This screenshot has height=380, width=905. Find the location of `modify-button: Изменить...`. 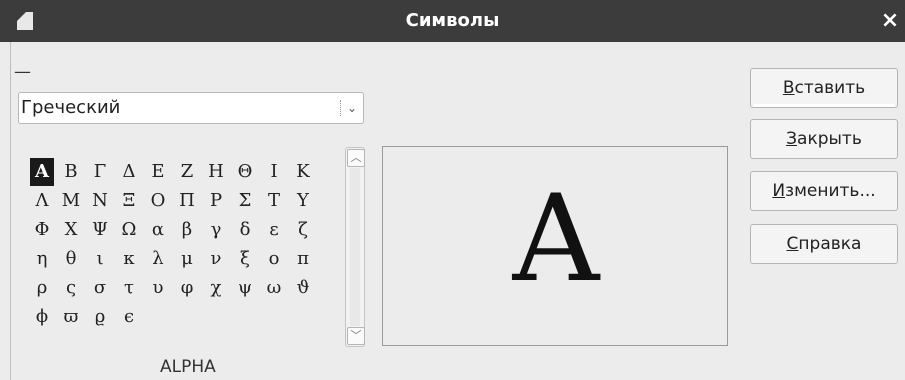

modify-button: Изменить... is located at coordinates (824, 191).